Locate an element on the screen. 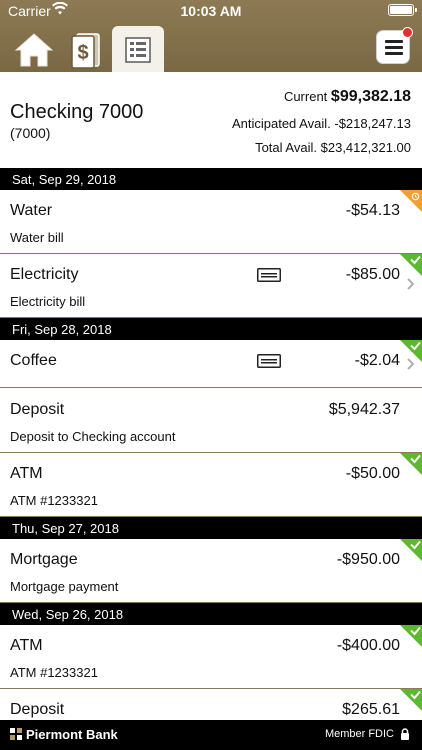 The width and height of the screenshot is (422, 750). date-header: Fri, Sep 28, 2018 is located at coordinates (211, 329).